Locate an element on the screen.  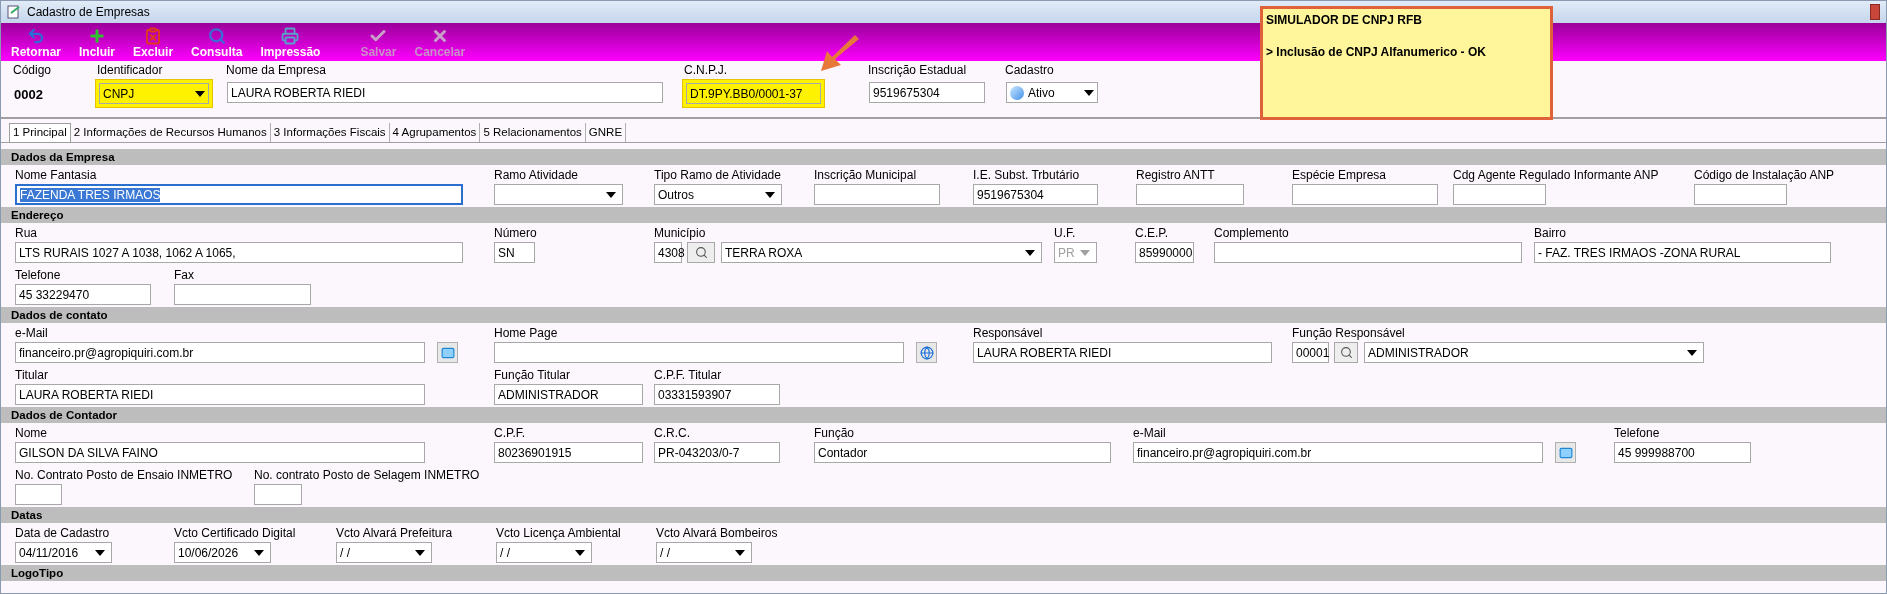
date-picker: 04/11/2016 is located at coordinates (63, 552).